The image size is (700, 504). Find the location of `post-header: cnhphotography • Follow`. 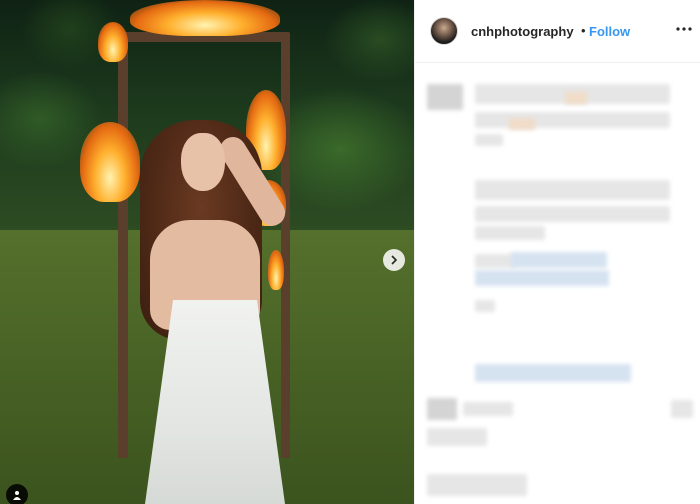

post-header: cnhphotography • Follow is located at coordinates (557, 31).